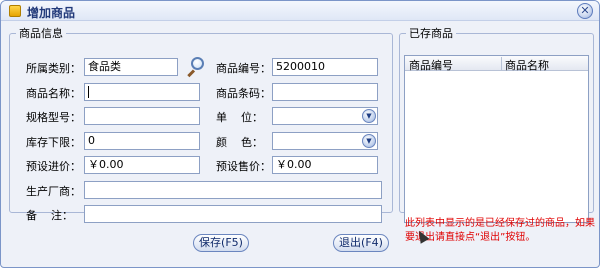  I want to click on color-label: 颜 色：, so click(239, 142).